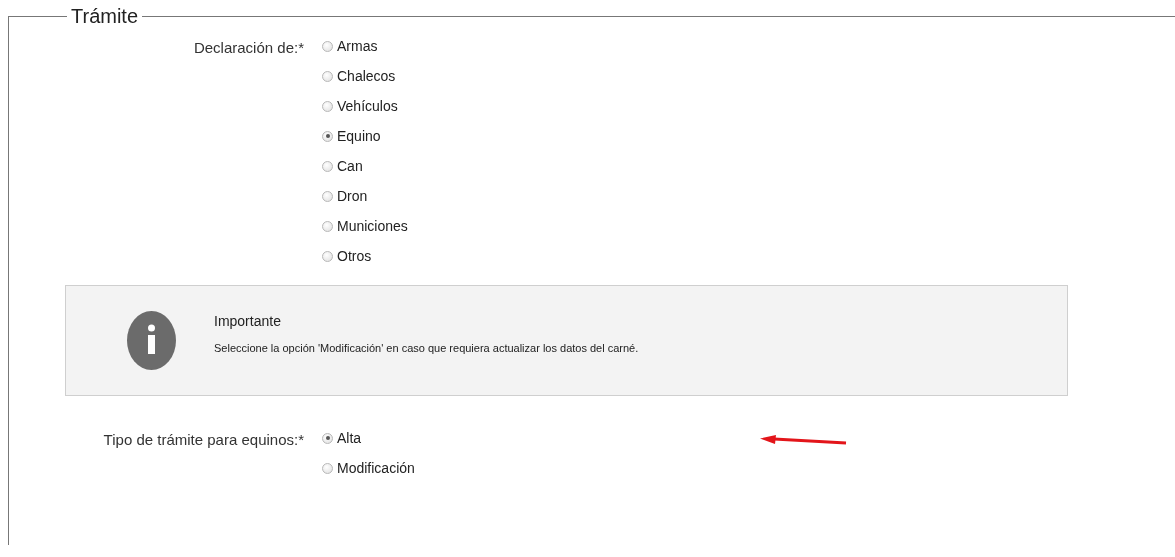  Describe the element at coordinates (151, 340) in the screenshot. I see `info-icon` at that location.